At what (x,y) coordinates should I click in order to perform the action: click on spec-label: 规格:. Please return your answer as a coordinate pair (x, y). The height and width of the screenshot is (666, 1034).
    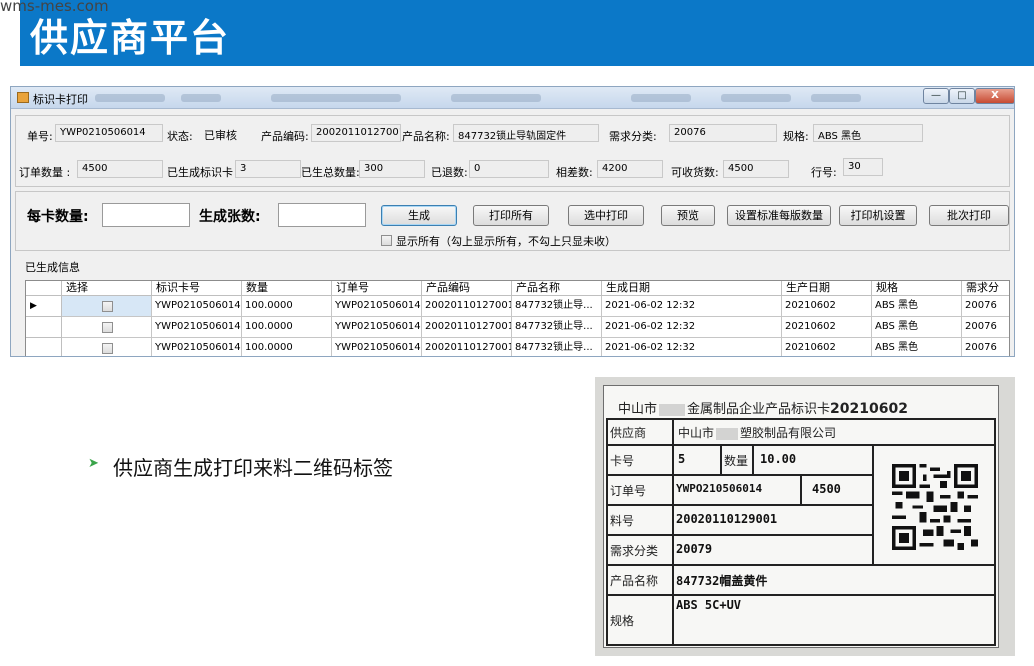
    Looking at the image, I should click on (796, 136).